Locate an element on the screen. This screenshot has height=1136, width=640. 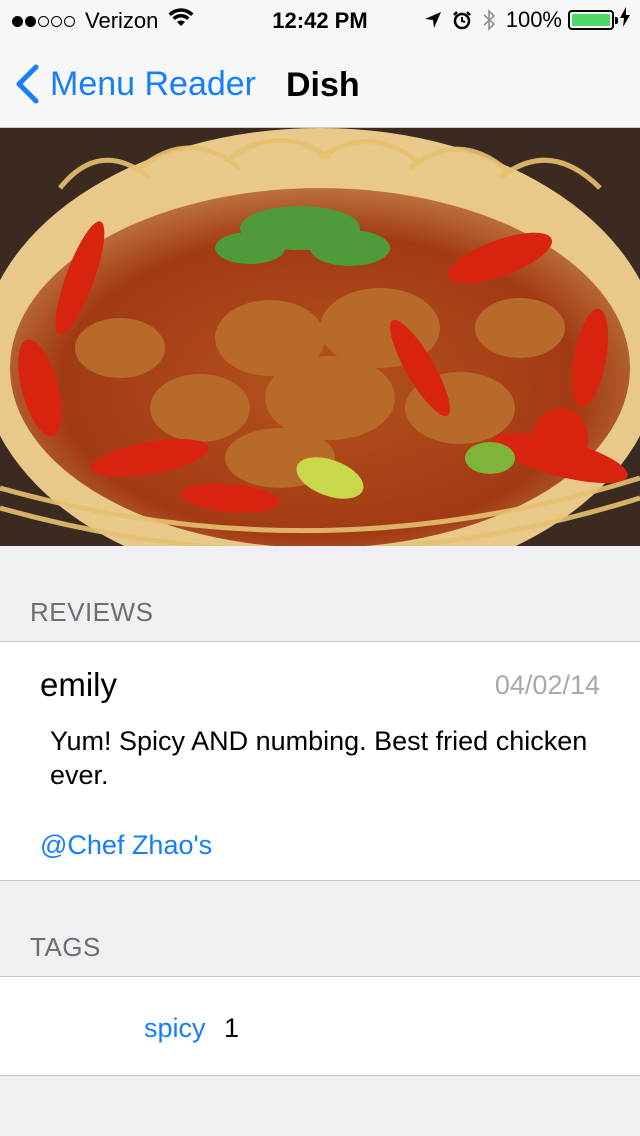
bluetooth-icon is located at coordinates (489, 20).